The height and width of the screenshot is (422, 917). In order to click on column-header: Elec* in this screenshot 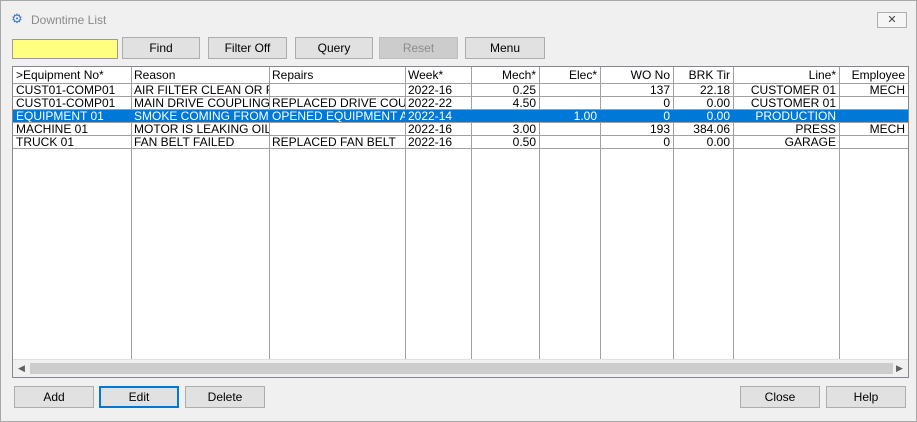, I will do `click(569, 75)`.